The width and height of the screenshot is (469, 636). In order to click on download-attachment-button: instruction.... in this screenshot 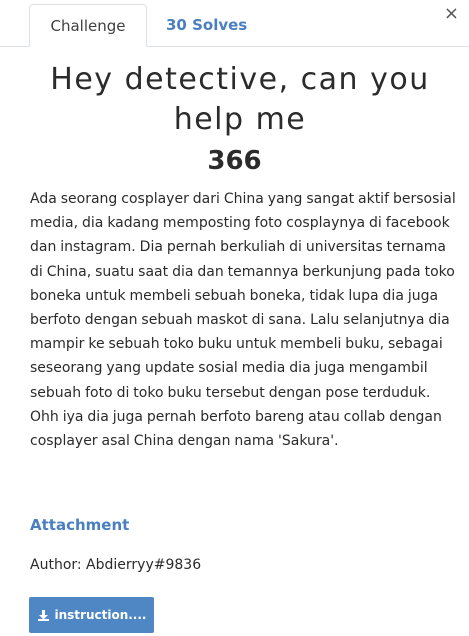, I will do `click(91, 615)`.